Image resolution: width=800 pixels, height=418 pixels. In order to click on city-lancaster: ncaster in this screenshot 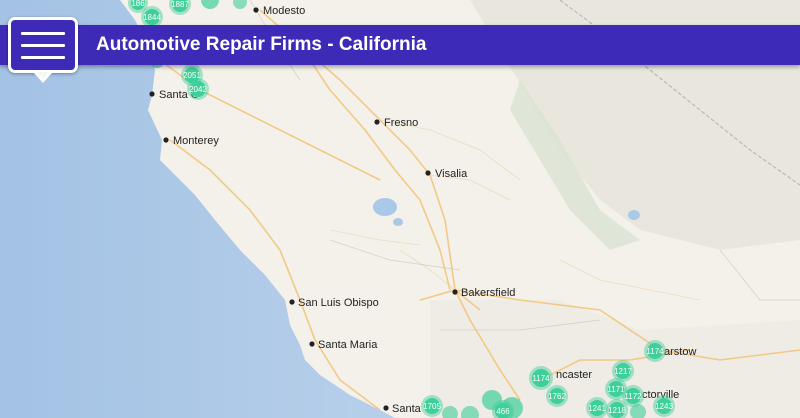, I will do `click(574, 375)`.